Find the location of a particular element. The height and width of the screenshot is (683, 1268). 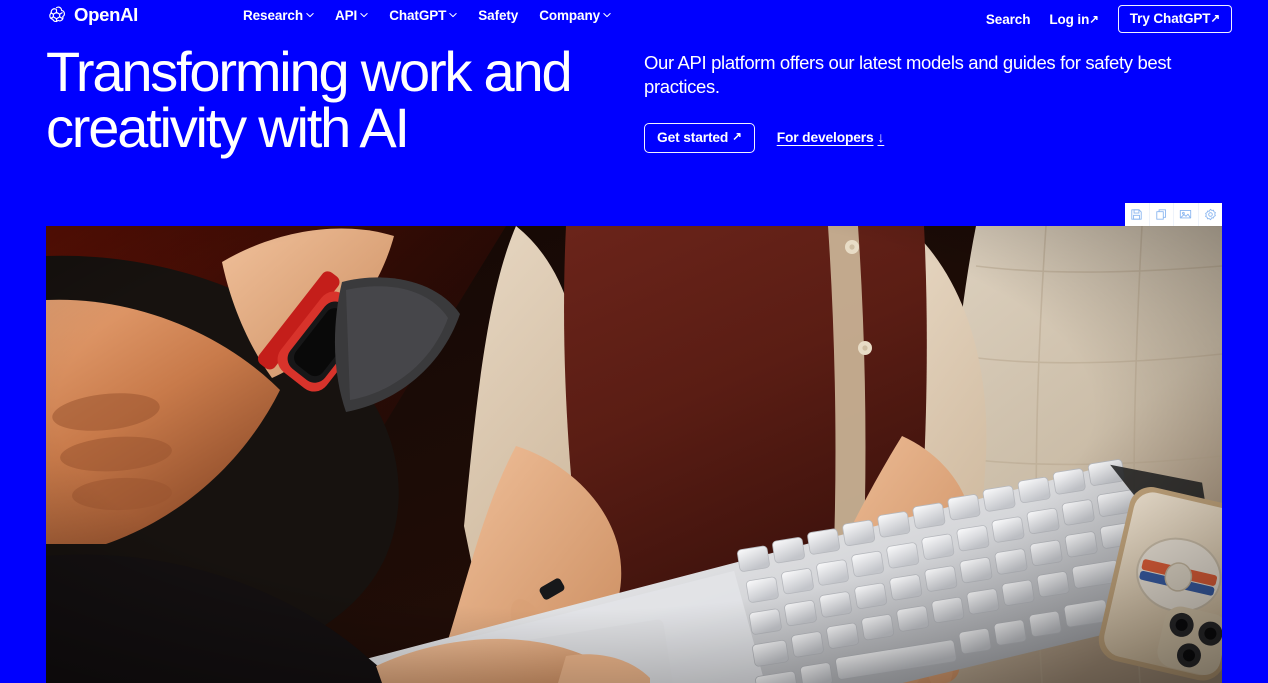

page-title-line-2: creativity with AI is located at coordinates (228, 127).